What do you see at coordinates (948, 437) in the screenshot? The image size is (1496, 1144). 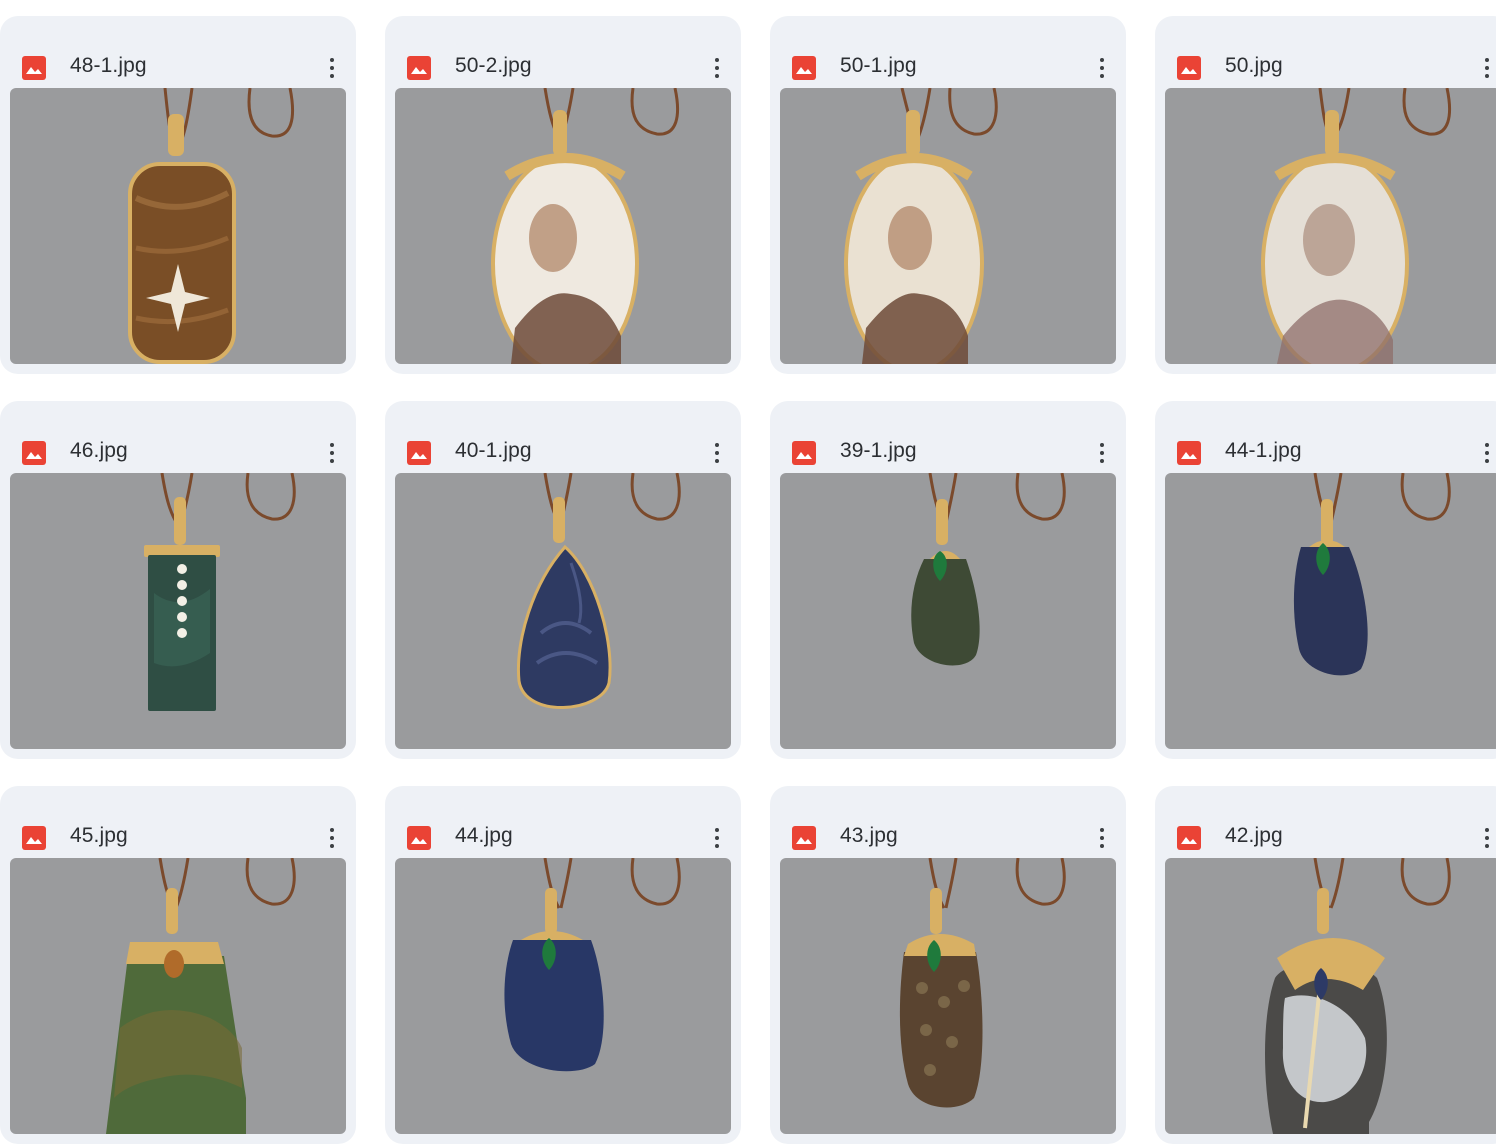 I see `file-card-header: 39-1.jpg` at bounding box center [948, 437].